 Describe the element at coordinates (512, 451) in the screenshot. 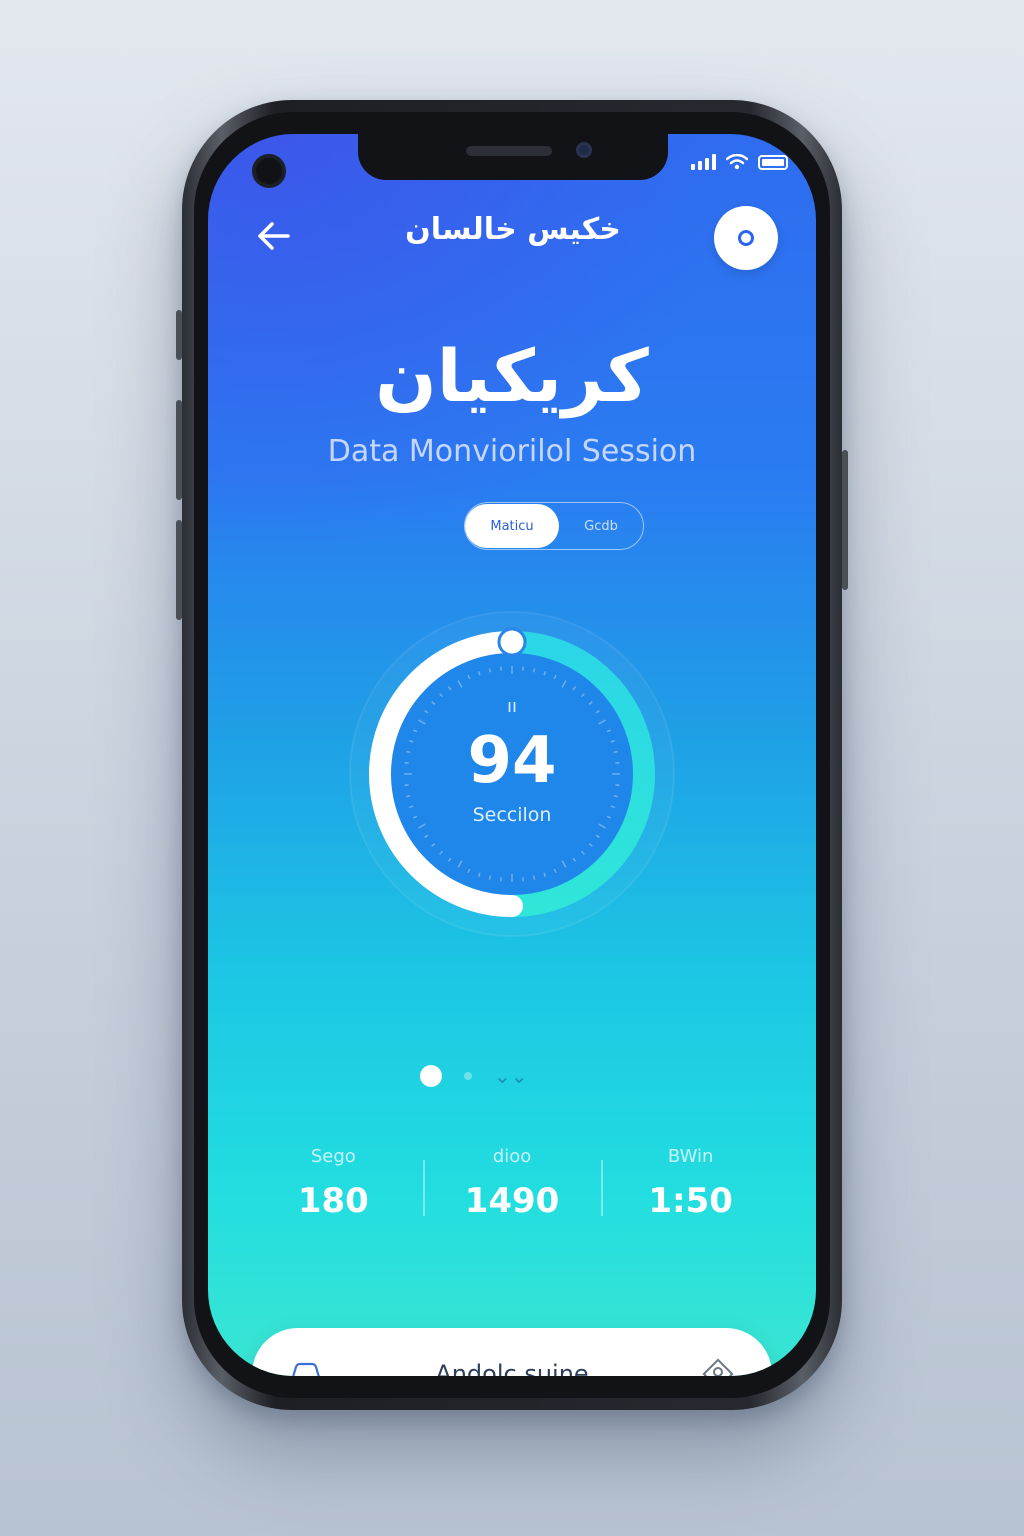

I see `subtitle: Data Monviorilol Session` at that location.